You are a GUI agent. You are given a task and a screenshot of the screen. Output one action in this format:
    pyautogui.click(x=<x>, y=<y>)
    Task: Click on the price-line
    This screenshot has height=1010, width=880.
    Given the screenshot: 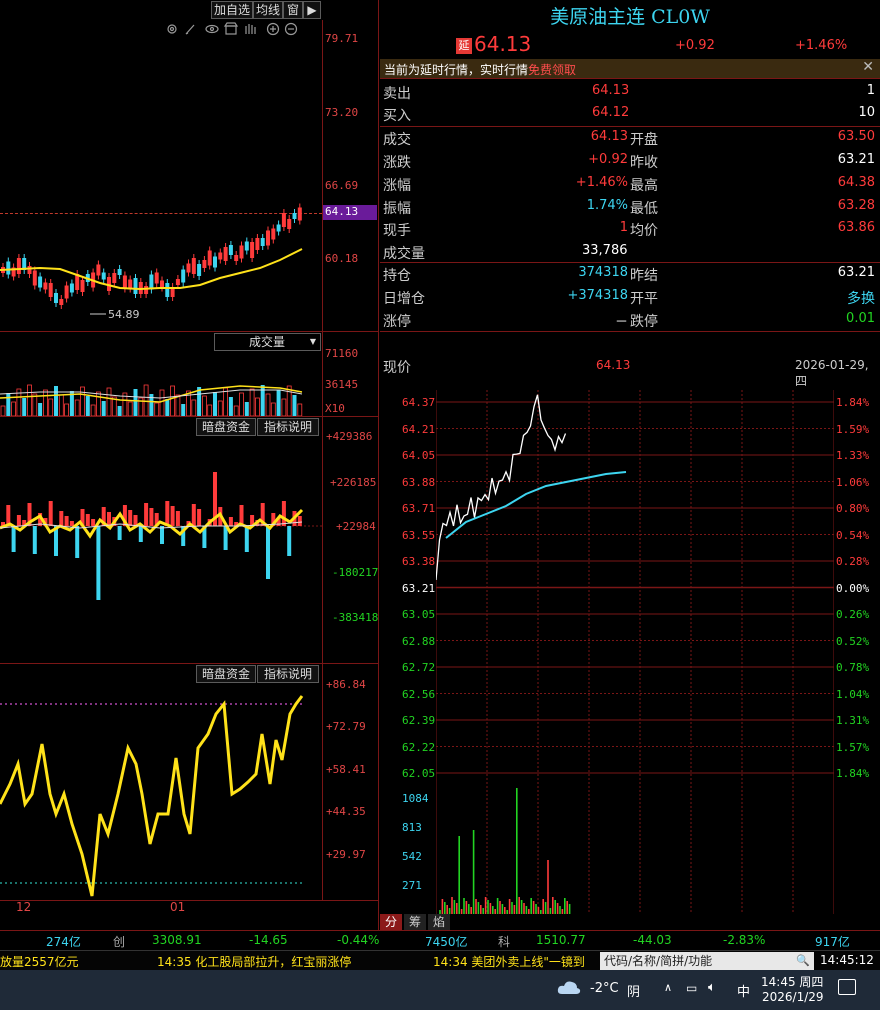 What is the action you would take?
    pyautogui.click(x=501, y=487)
    